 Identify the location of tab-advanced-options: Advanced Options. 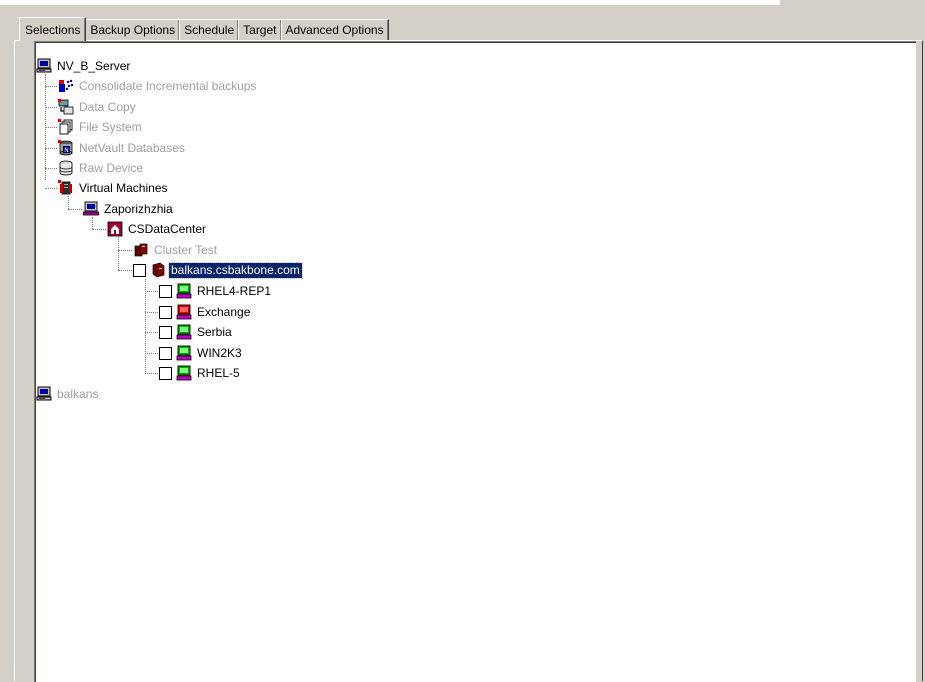
(334, 29).